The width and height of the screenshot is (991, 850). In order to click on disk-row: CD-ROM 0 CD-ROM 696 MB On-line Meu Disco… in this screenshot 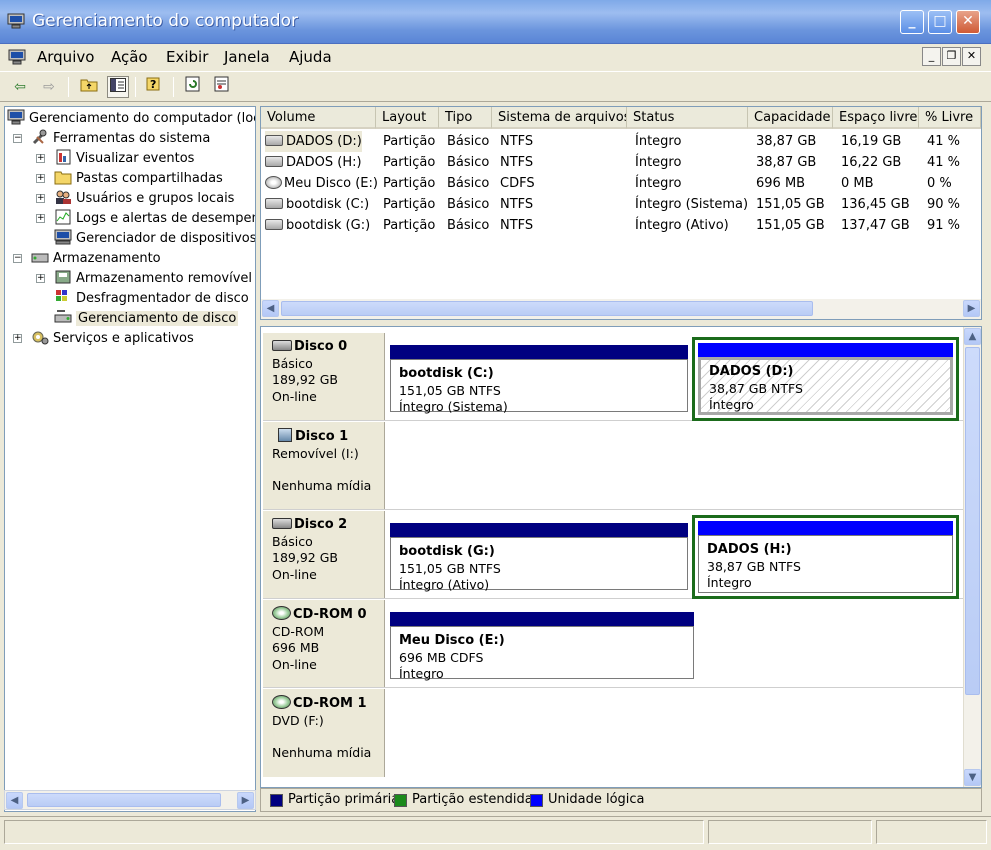, I will do `click(613, 644)`.